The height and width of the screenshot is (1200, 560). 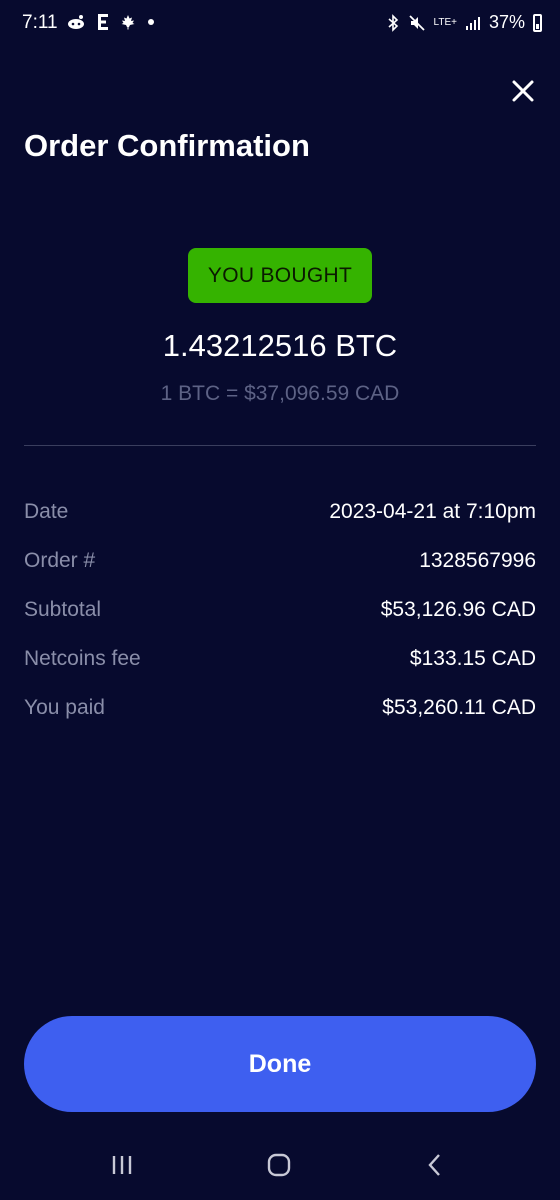 I want to click on exchange-rate: 1 BTC = $37,096.59 CAD, so click(x=280, y=393).